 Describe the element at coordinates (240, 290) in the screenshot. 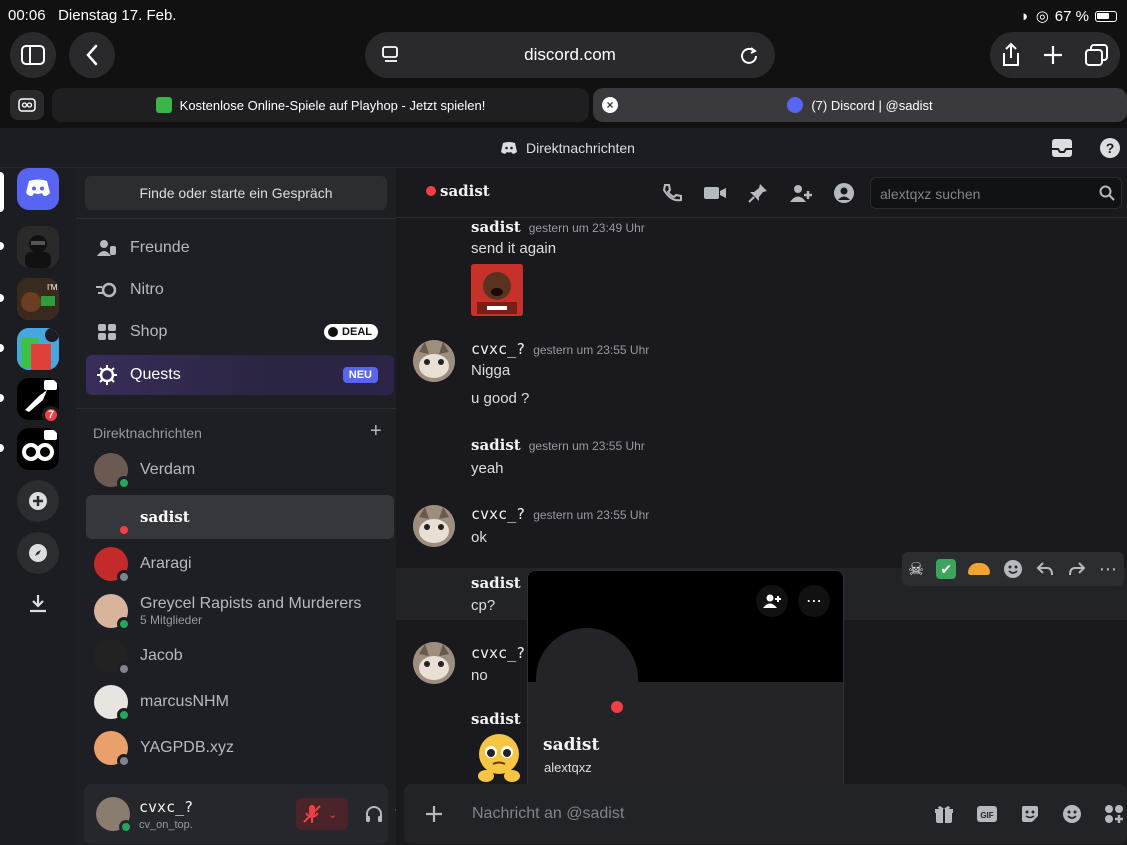

I see `nav-nitro: Nitro` at that location.